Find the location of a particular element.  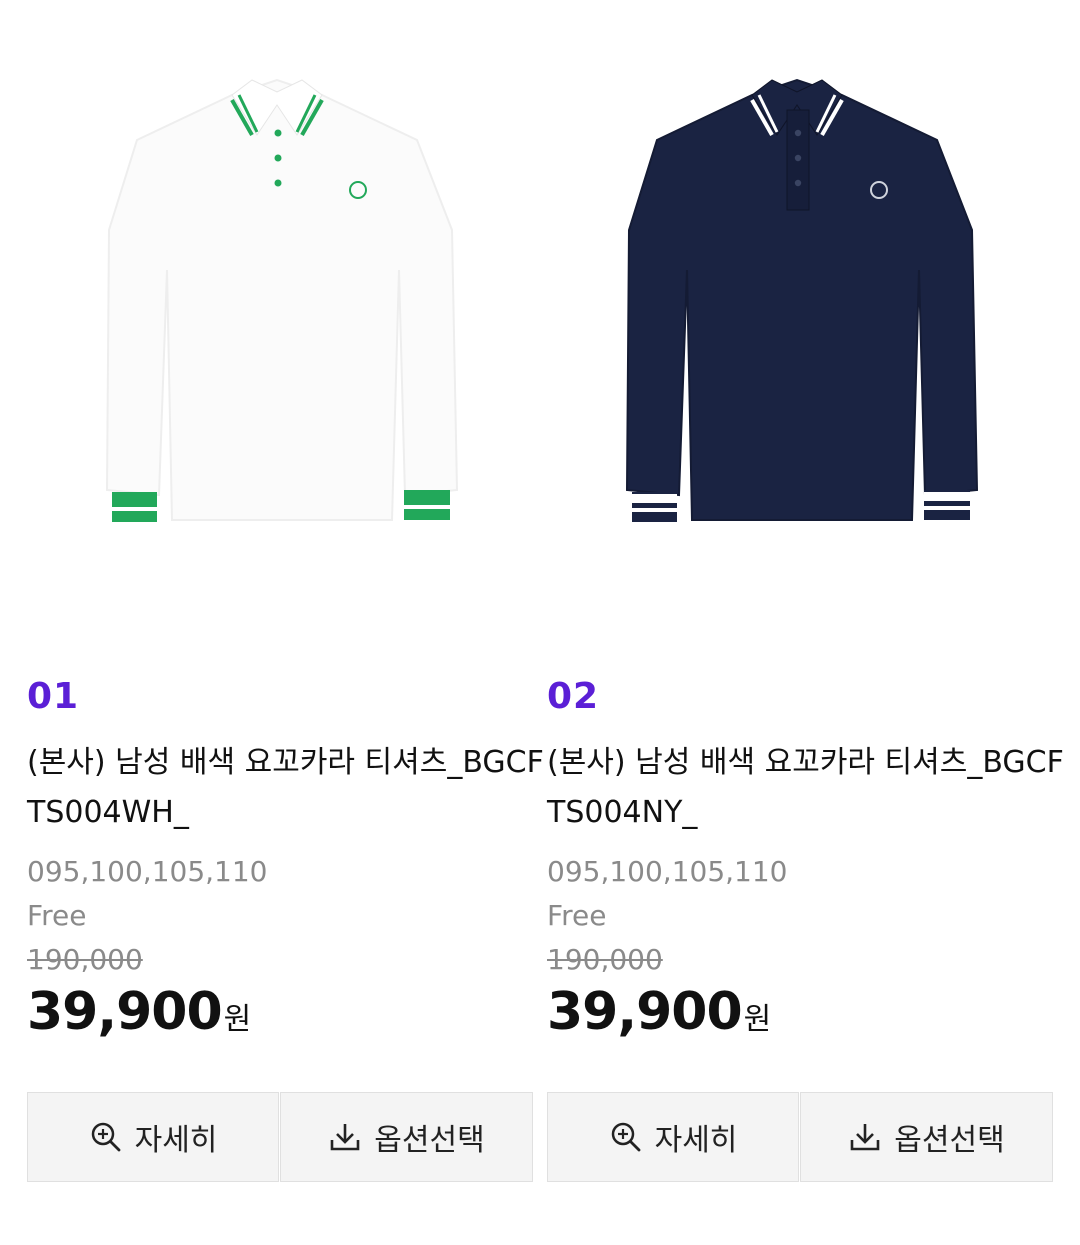

polo-shirt-white-image is located at coordinates (282, 300).